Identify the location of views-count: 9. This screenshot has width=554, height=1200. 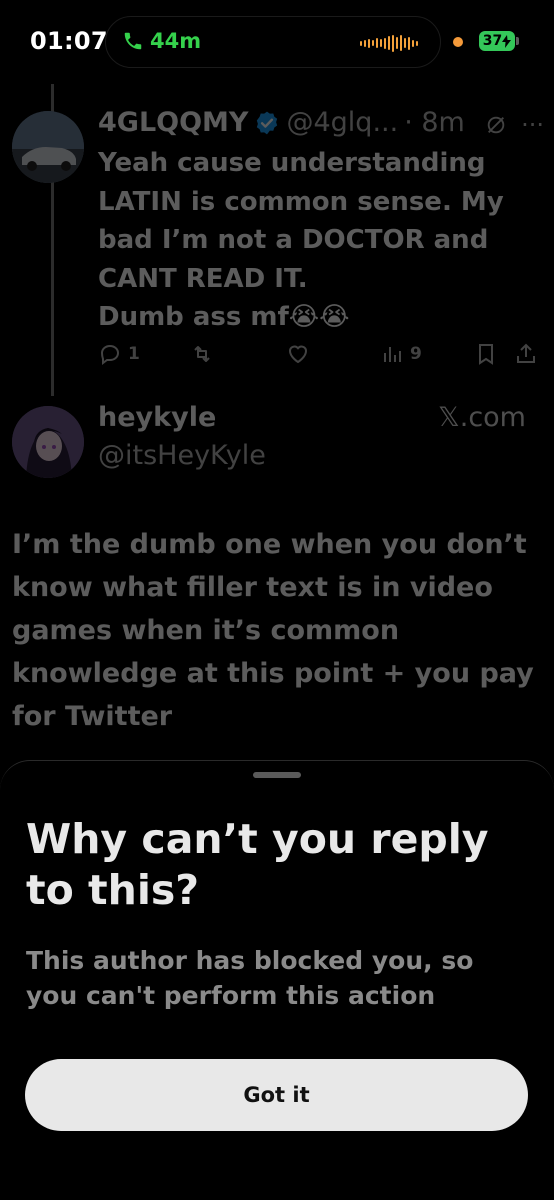
(416, 354).